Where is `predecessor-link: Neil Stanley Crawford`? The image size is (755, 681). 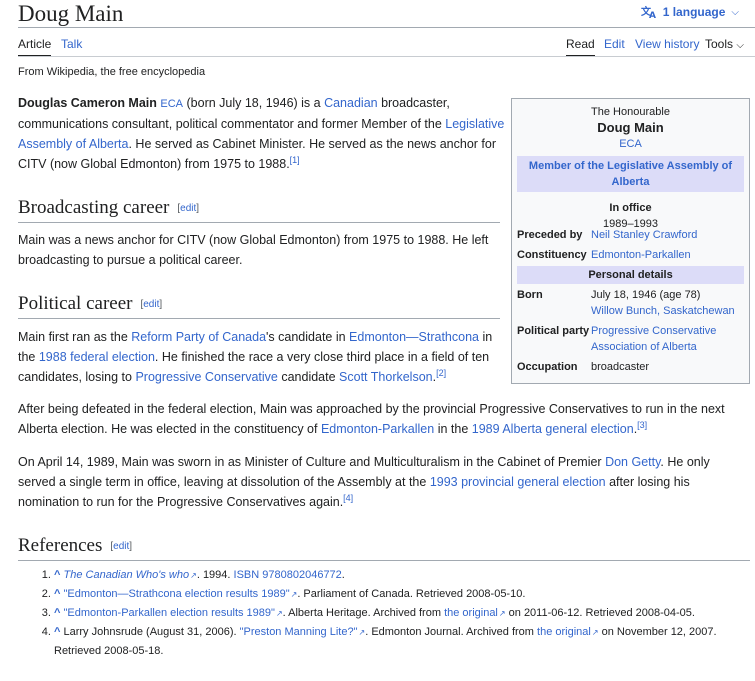 predecessor-link: Neil Stanley Crawford is located at coordinates (667, 235).